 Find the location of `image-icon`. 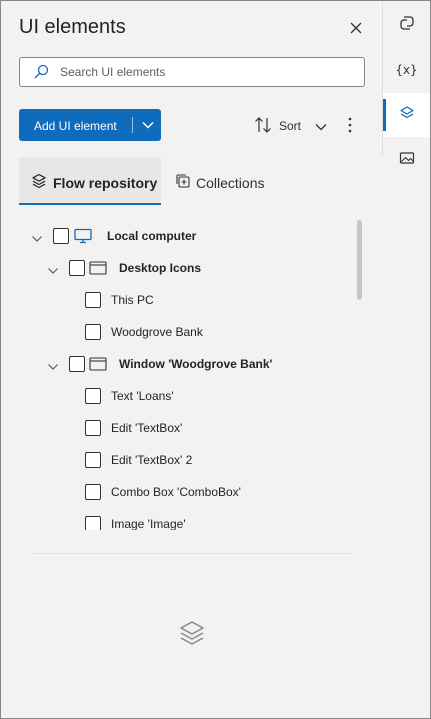

image-icon is located at coordinates (407, 160).